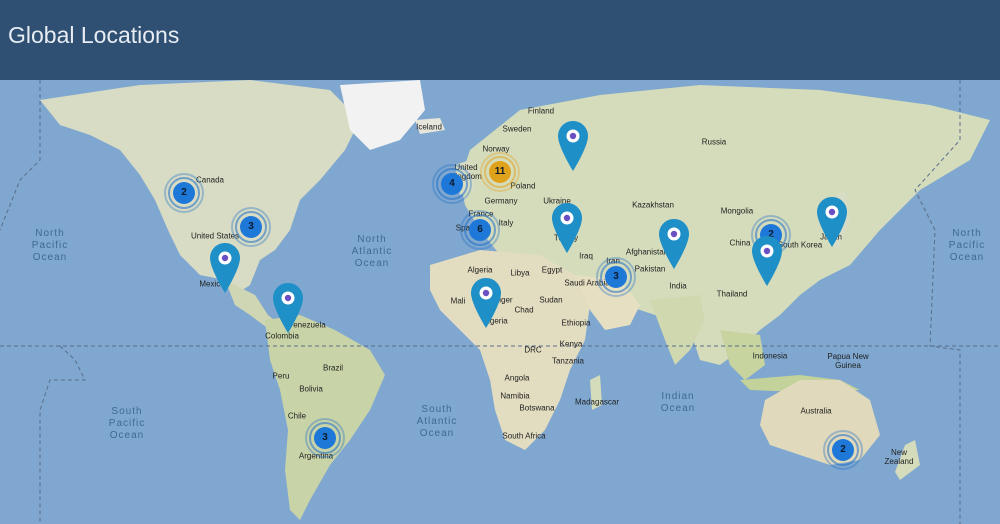  What do you see at coordinates (899, 457) in the screenshot?
I see `place-label: New Zealand` at bounding box center [899, 457].